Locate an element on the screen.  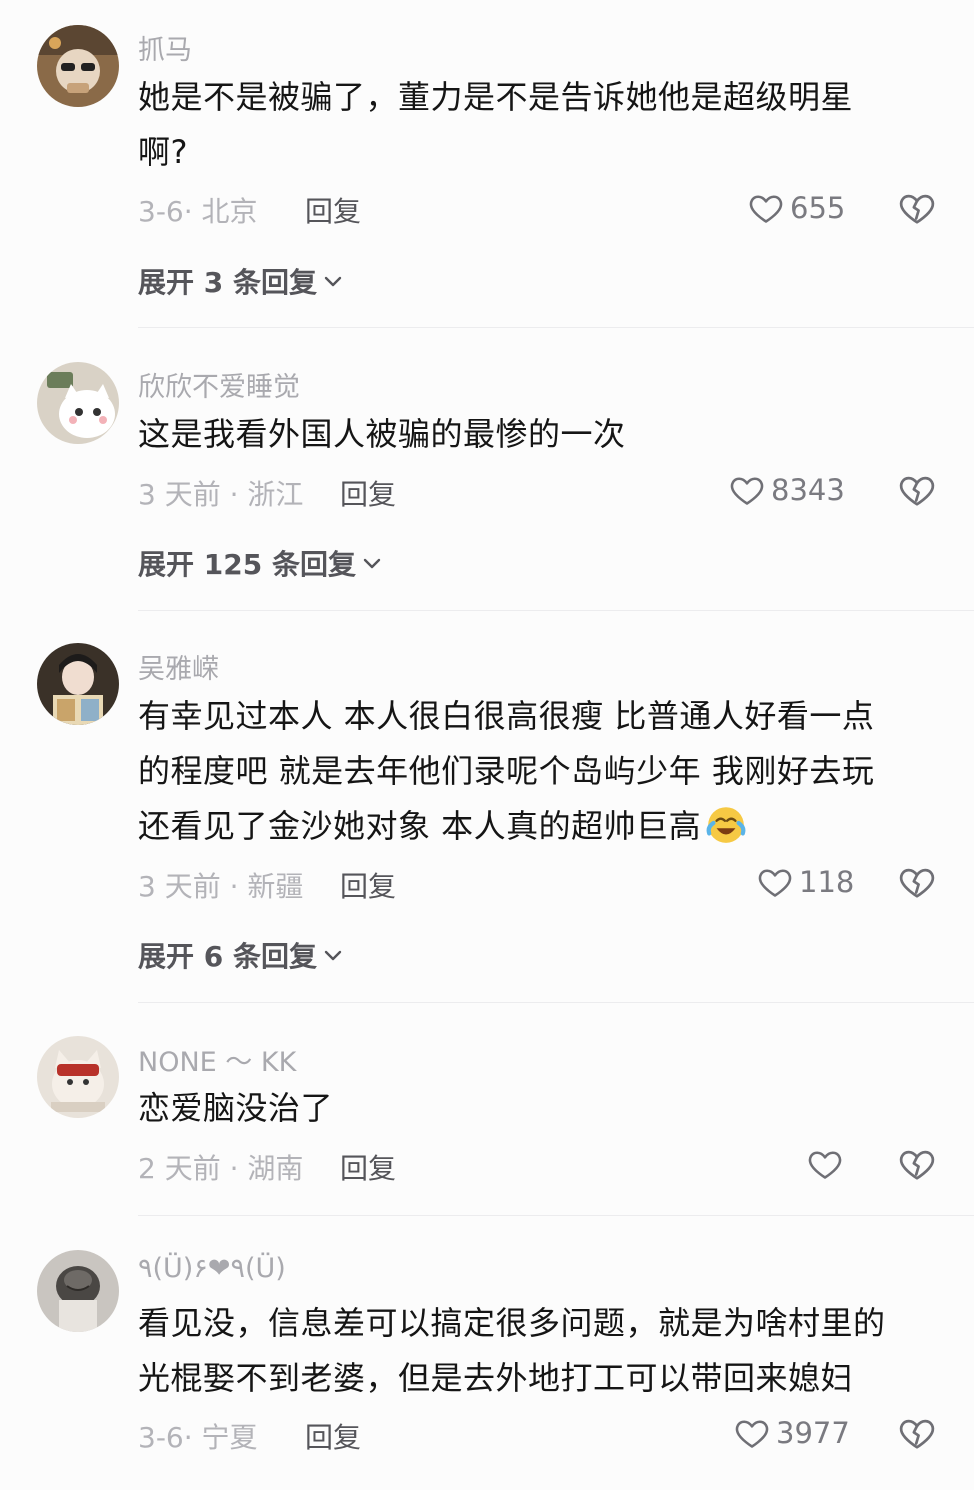
like-count: 8343 is located at coordinates (808, 490).